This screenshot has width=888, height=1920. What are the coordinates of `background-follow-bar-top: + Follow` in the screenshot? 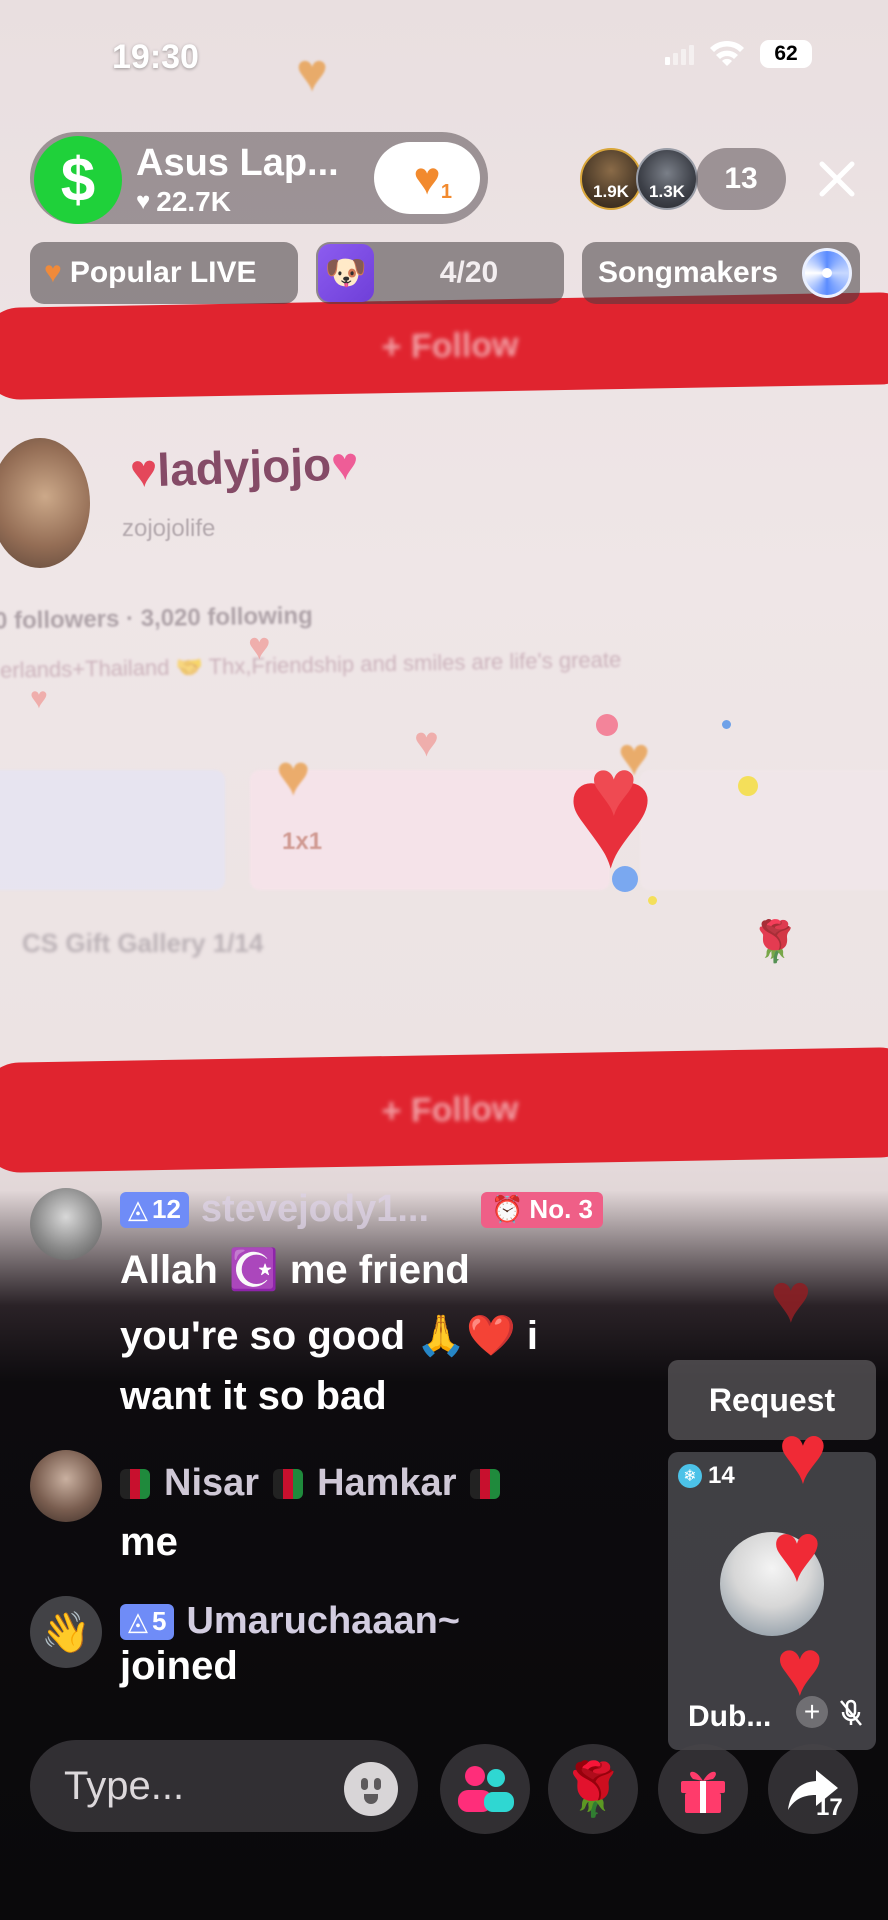 It's located at (444, 346).